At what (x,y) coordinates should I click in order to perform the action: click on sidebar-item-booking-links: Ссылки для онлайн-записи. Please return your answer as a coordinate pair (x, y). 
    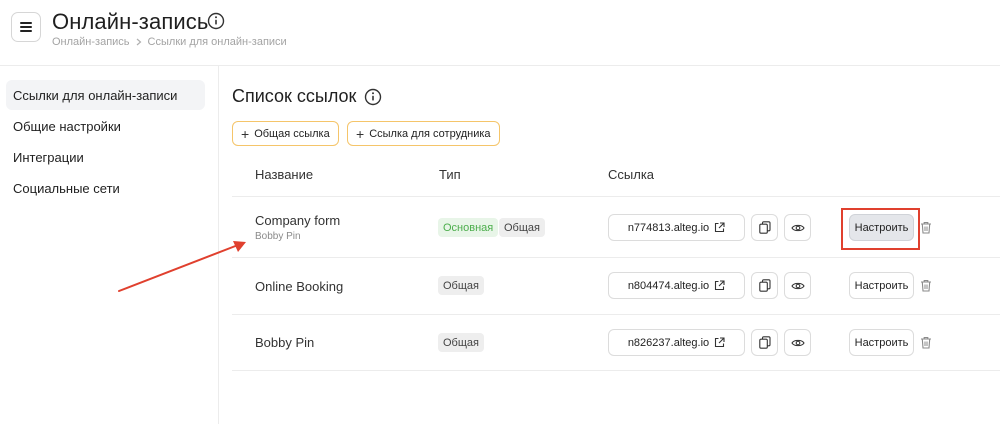
    Looking at the image, I should click on (105, 95).